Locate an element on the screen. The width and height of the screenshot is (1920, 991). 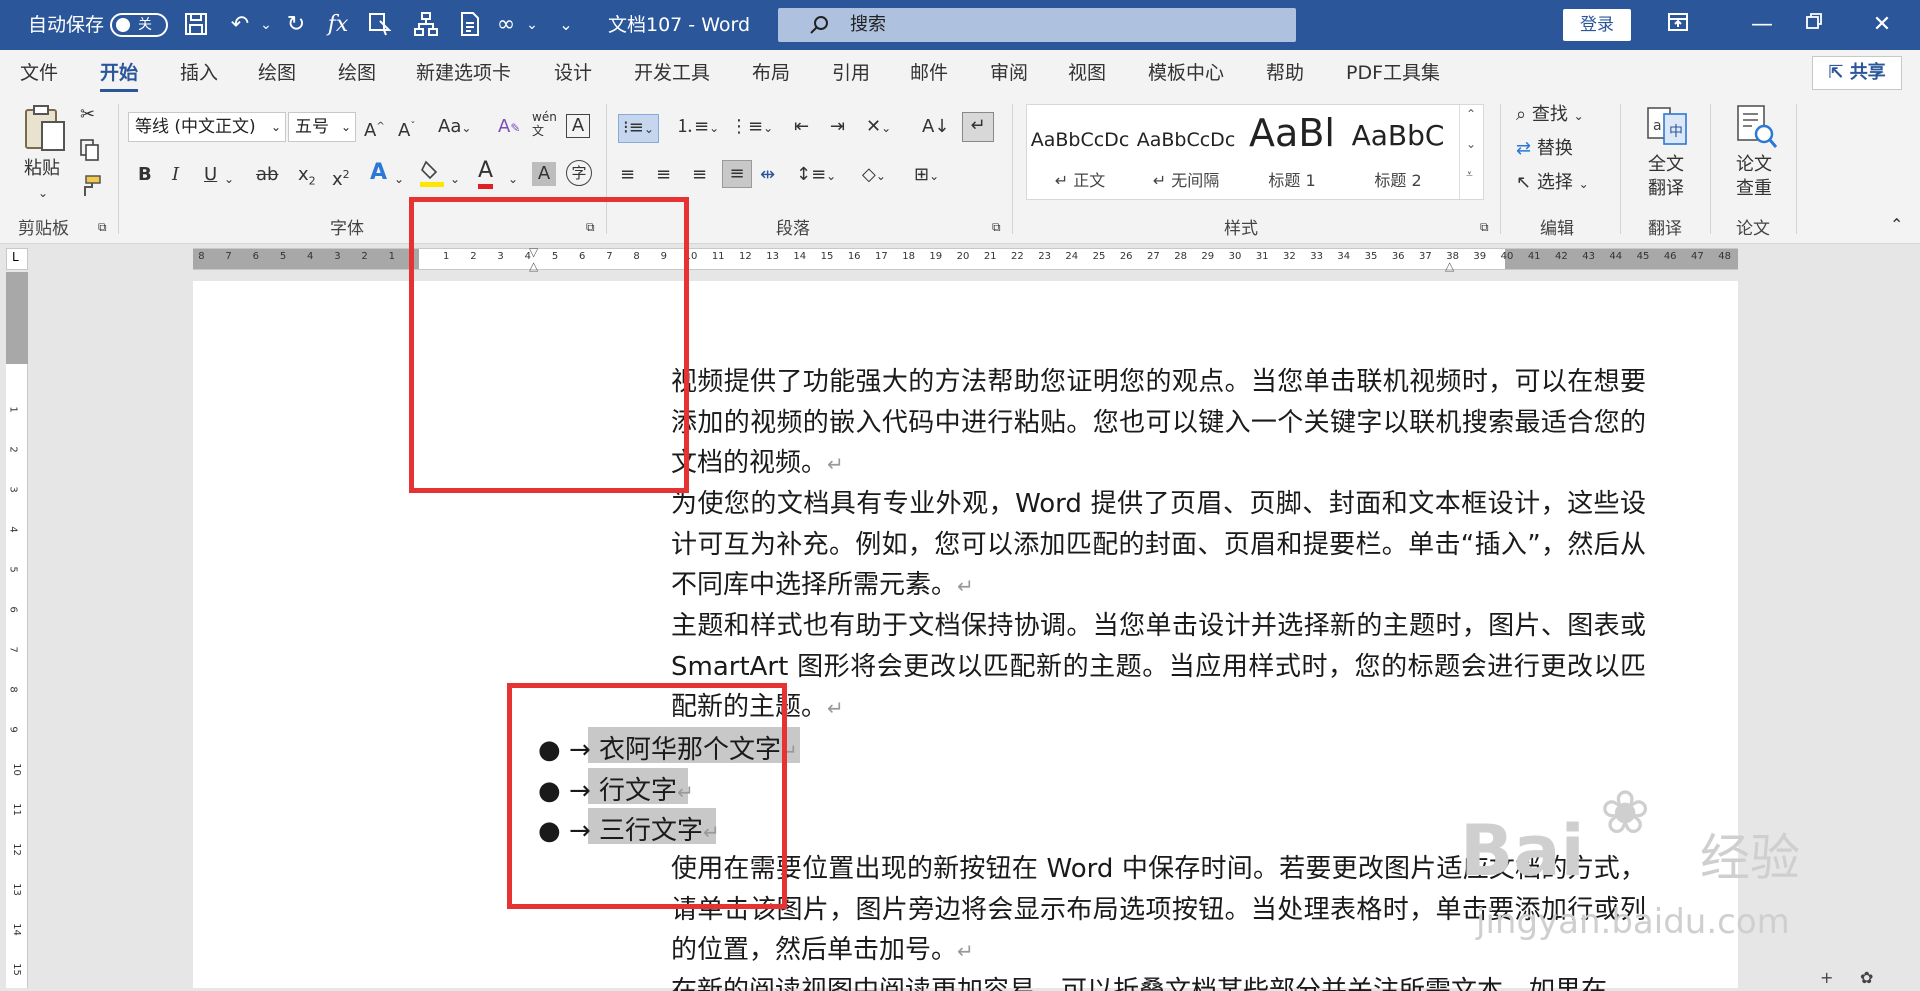
copy-icon is located at coordinates (90, 154).